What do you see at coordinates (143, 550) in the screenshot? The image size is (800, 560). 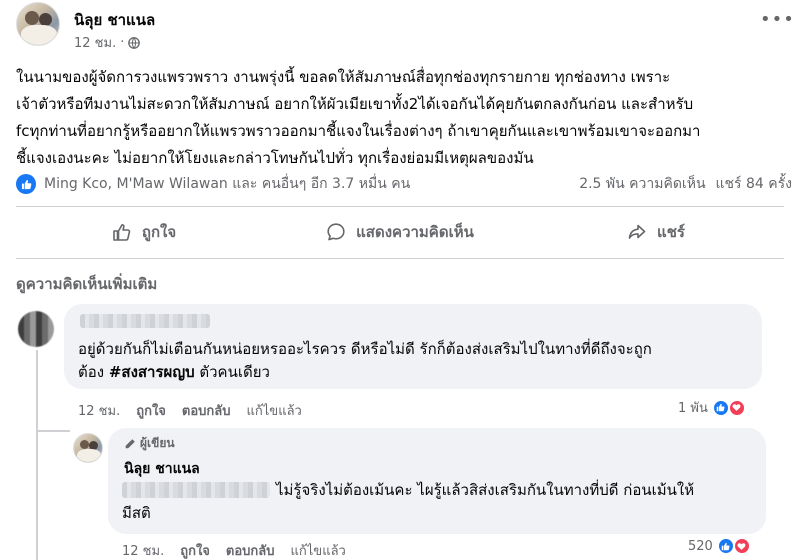 I see `reply-time: 12 ชม.` at bounding box center [143, 550].